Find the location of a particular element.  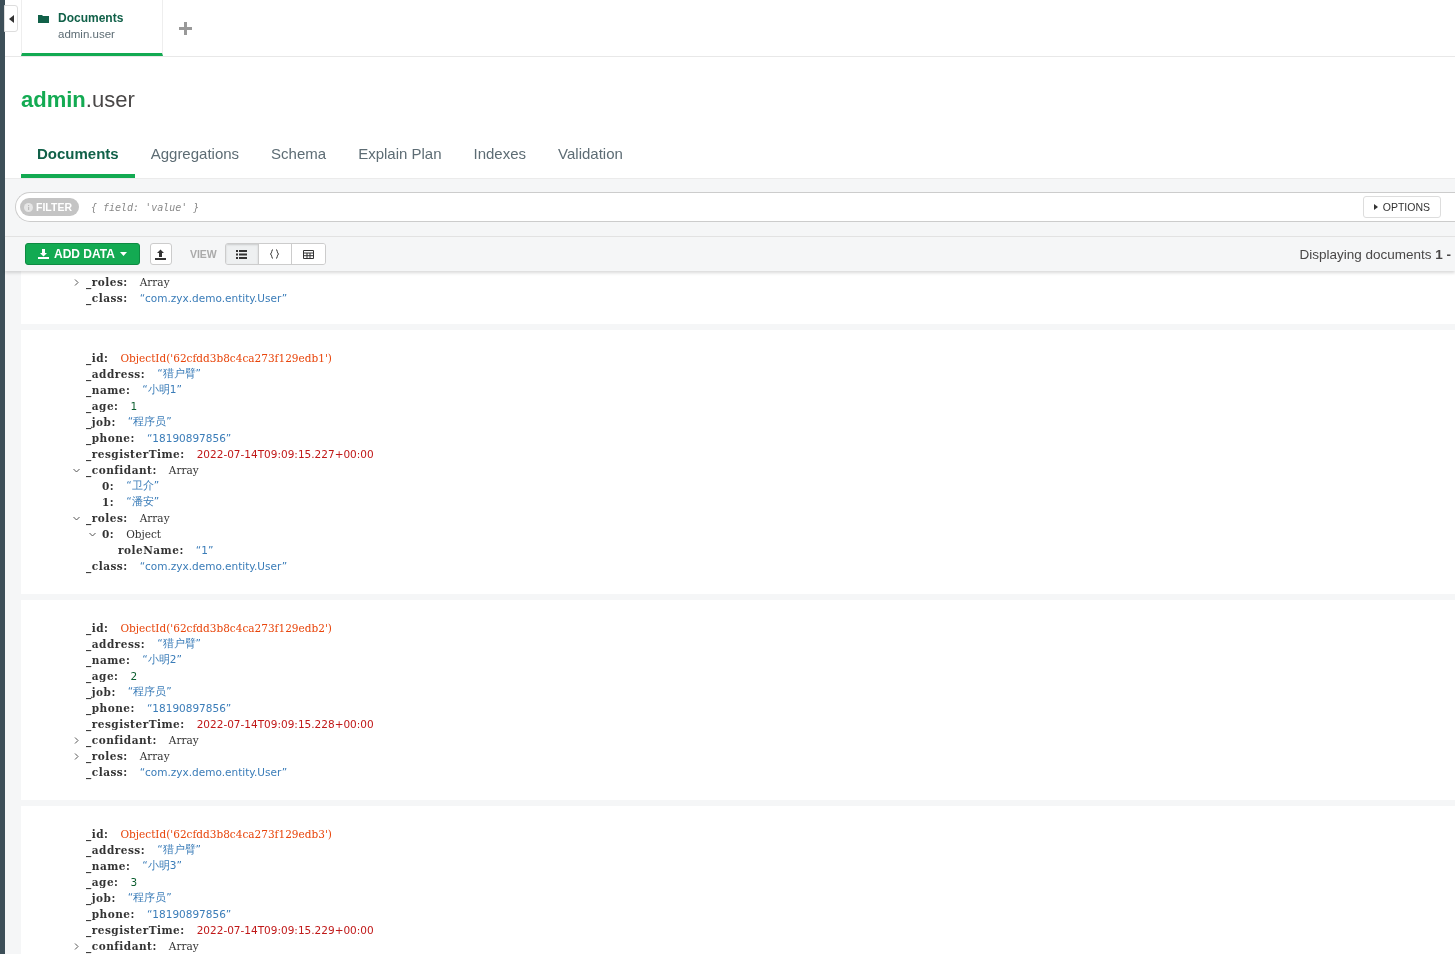

field-value: “潘安” is located at coordinates (143, 502).